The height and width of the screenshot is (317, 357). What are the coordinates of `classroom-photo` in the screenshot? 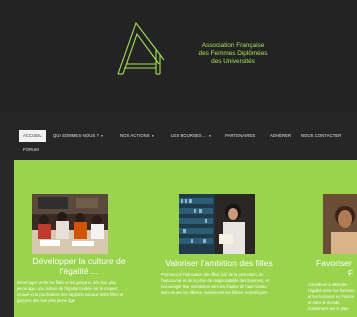 It's located at (70, 224).